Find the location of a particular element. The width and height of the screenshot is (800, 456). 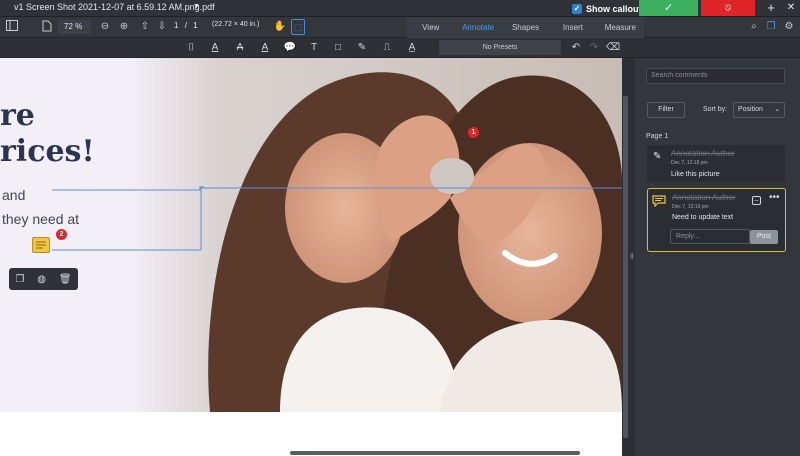

accept-button: ✓ is located at coordinates (668, 8).